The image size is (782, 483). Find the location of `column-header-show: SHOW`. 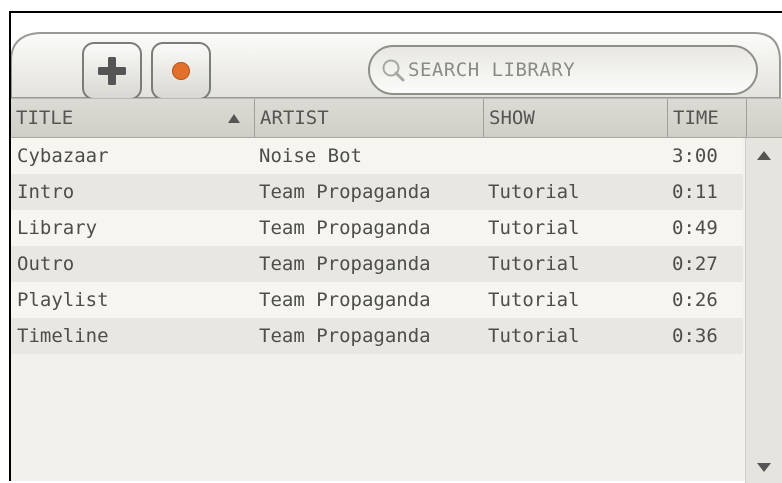

column-header-show: SHOW is located at coordinates (576, 118).